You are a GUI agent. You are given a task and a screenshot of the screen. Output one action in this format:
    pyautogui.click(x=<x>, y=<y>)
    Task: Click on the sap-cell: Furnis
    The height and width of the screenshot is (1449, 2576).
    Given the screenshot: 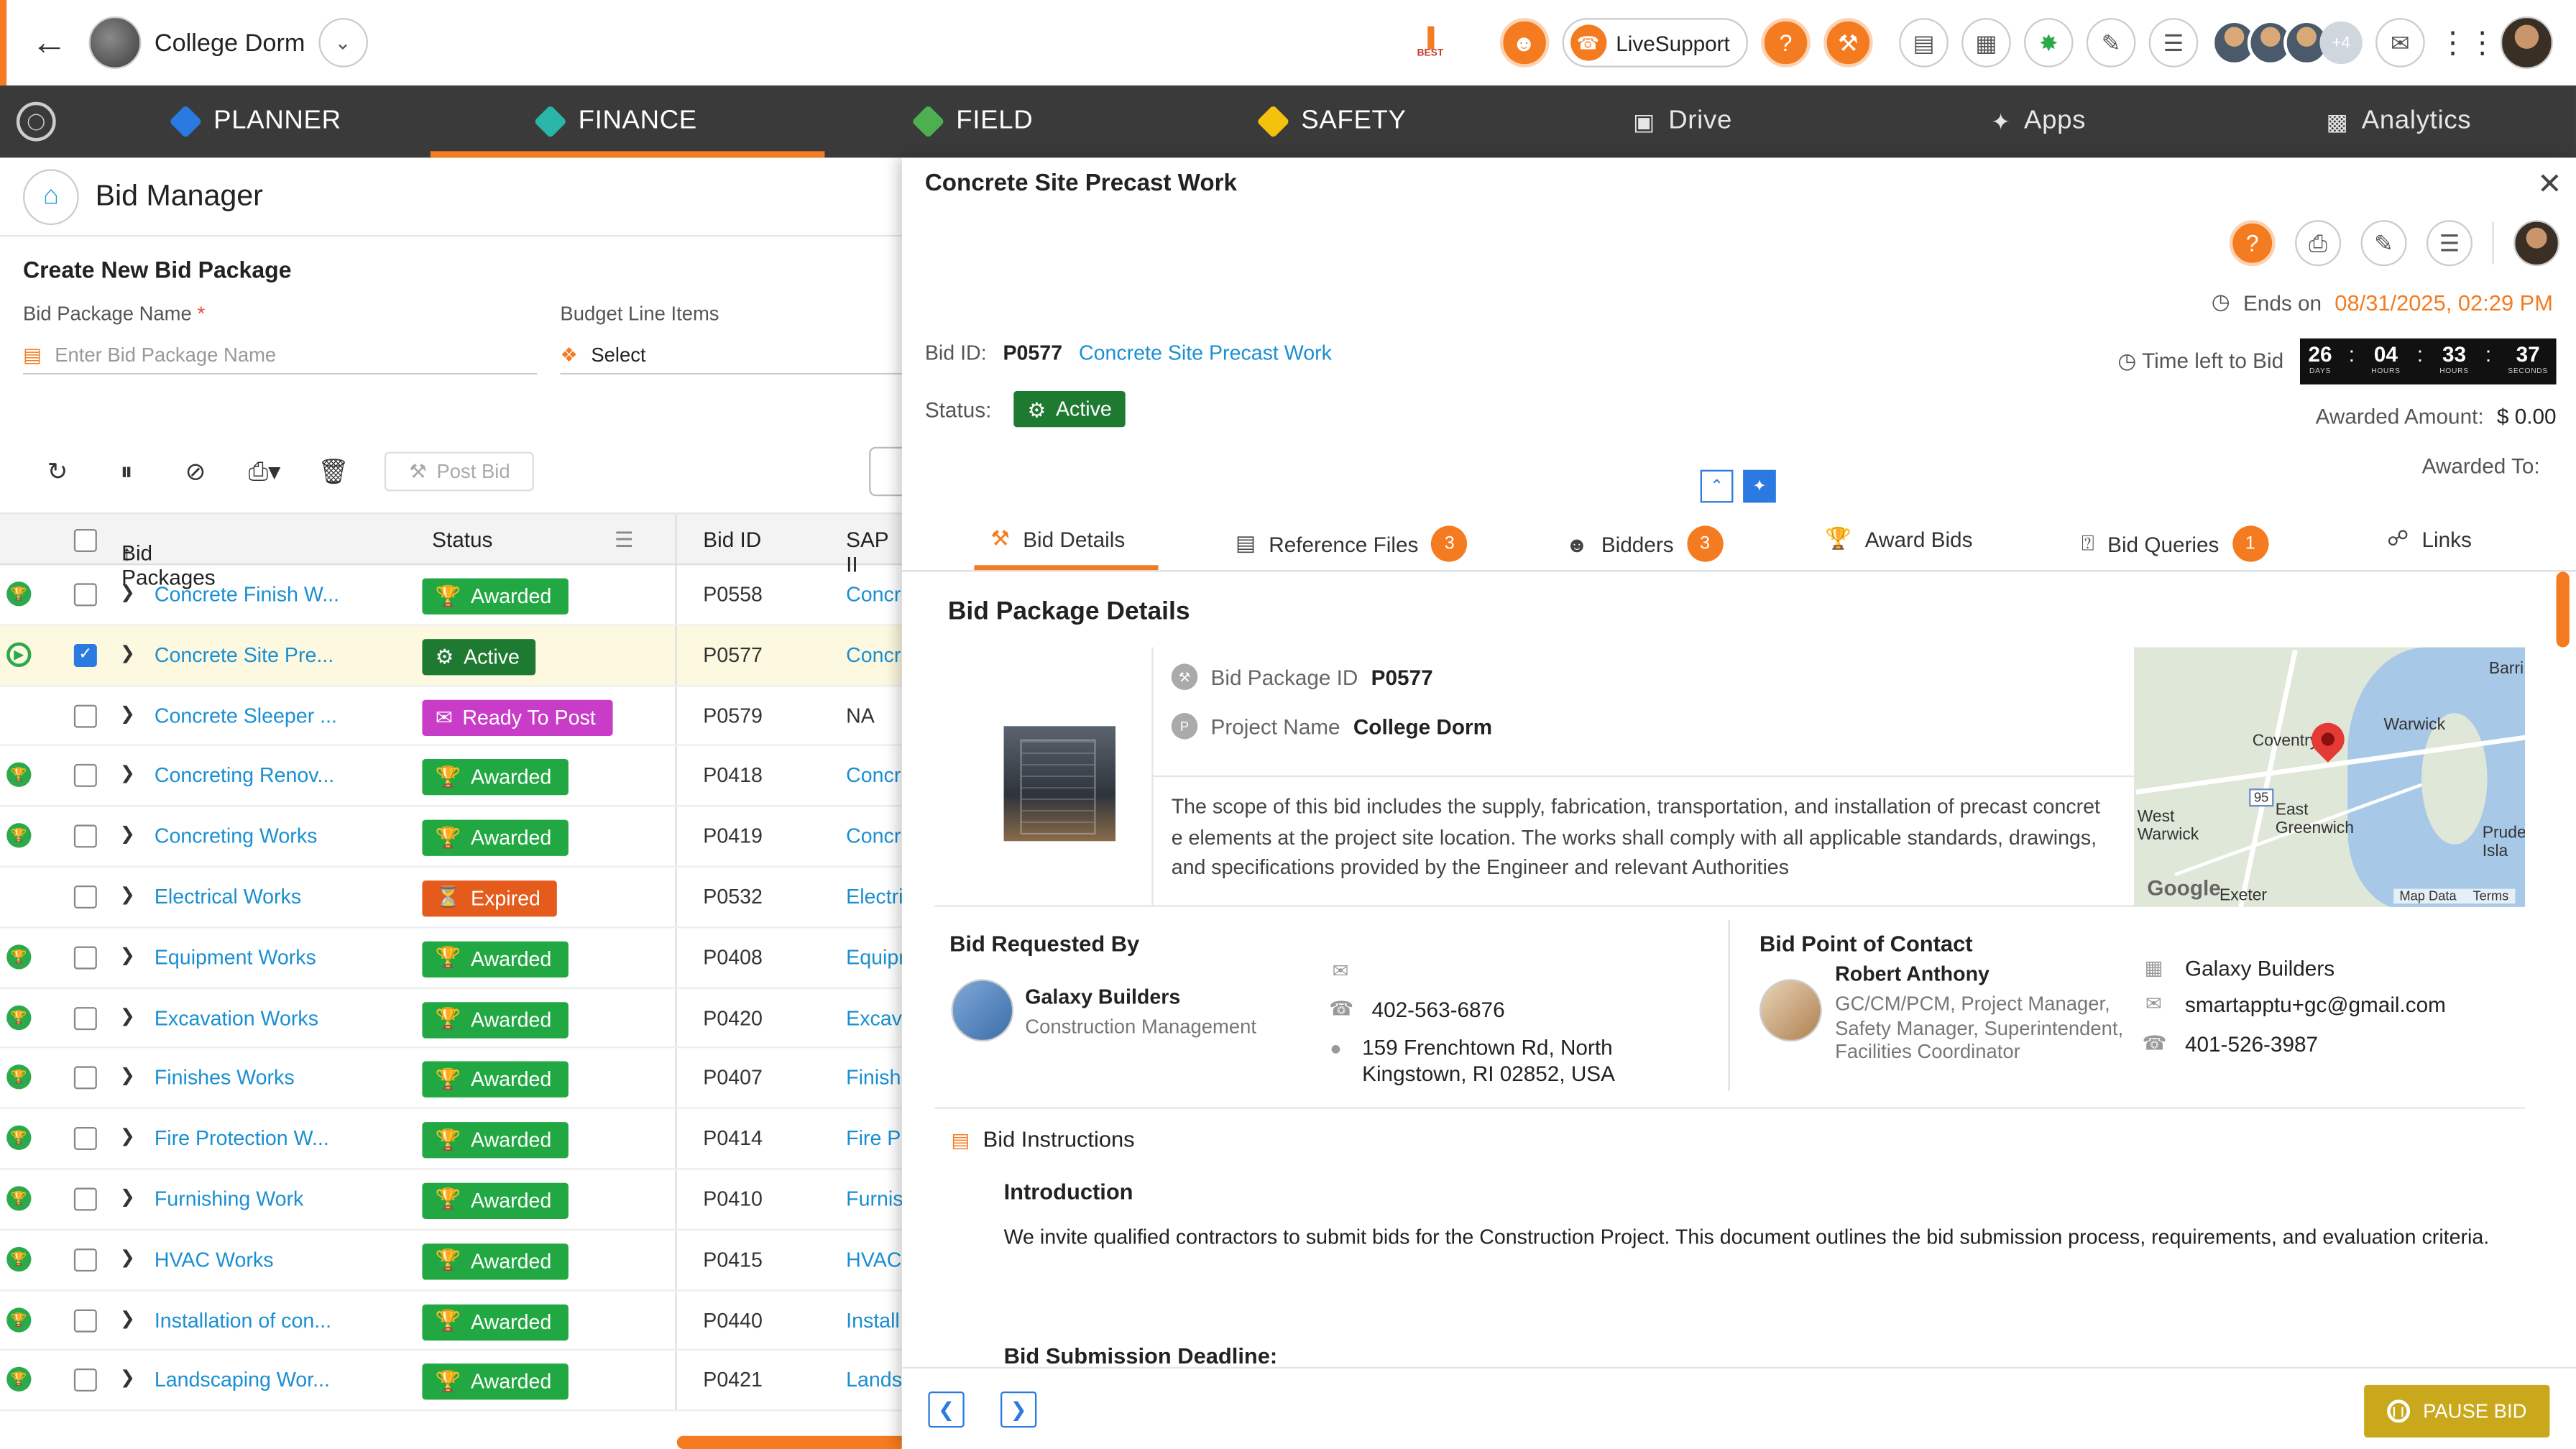 What is the action you would take?
    pyautogui.click(x=874, y=1198)
    